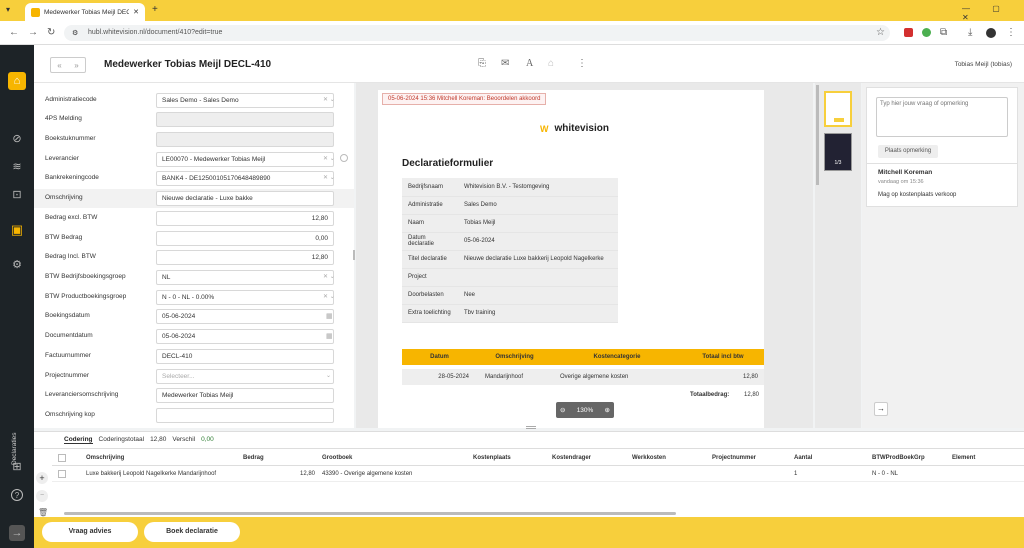  Describe the element at coordinates (68, 65) in the screenshot. I see `pager-controls: « »` at that location.